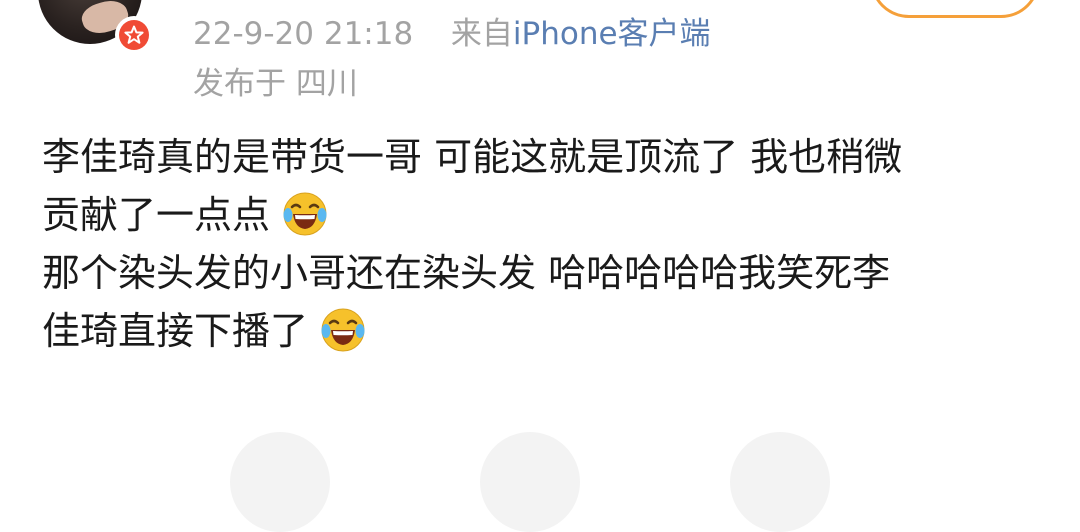 This screenshot has height=532, width=1080. I want to click on verified-badge-icon, so click(134, 35).